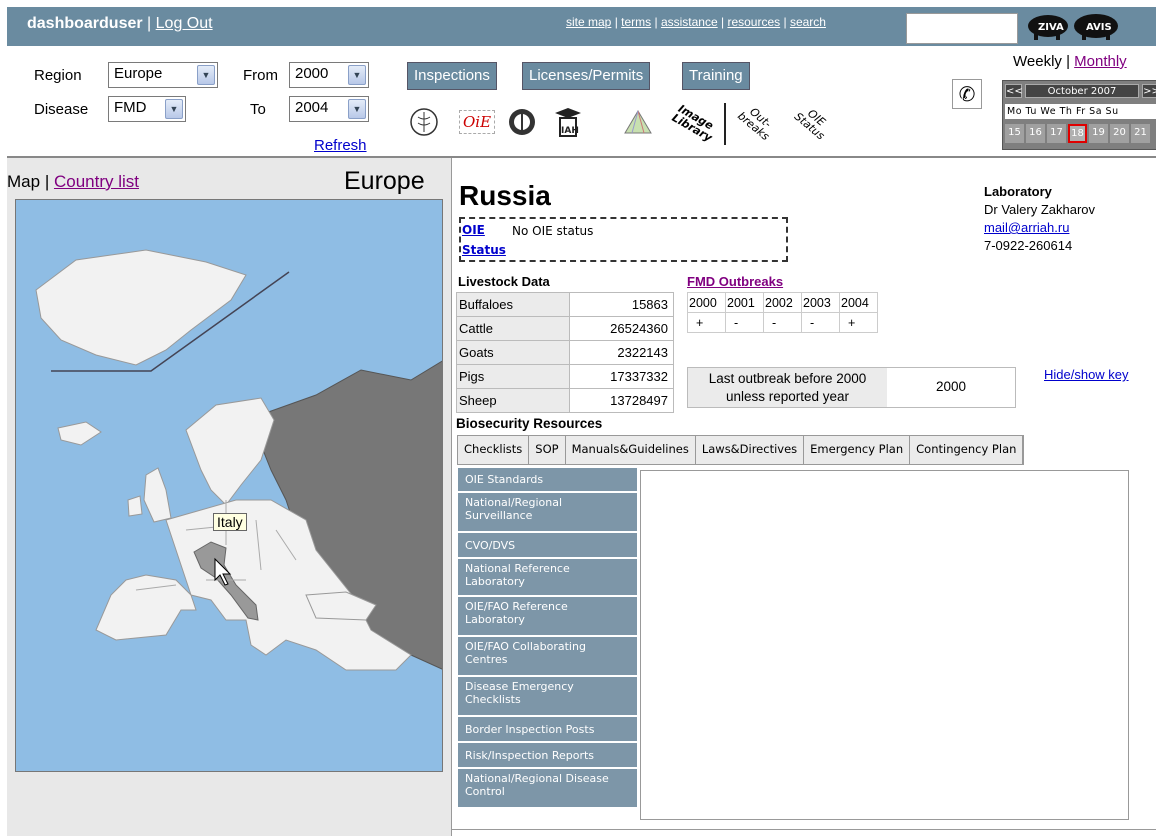 The width and height of the screenshot is (1156, 836). I want to click on to-year-select: 2004 ▼, so click(329, 109).